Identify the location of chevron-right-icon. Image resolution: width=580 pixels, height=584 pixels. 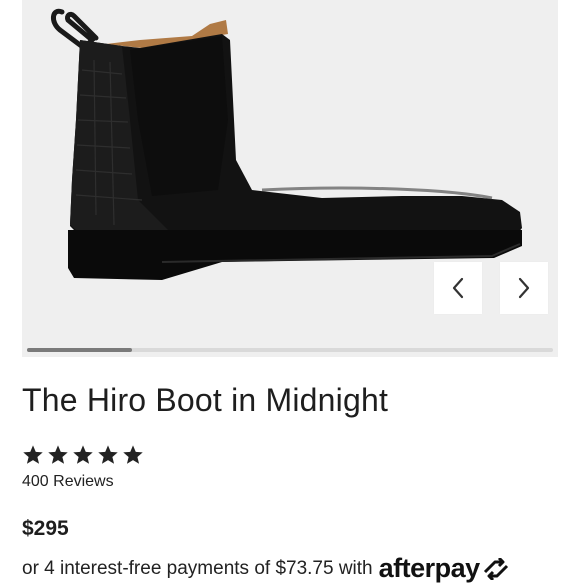
(524, 288).